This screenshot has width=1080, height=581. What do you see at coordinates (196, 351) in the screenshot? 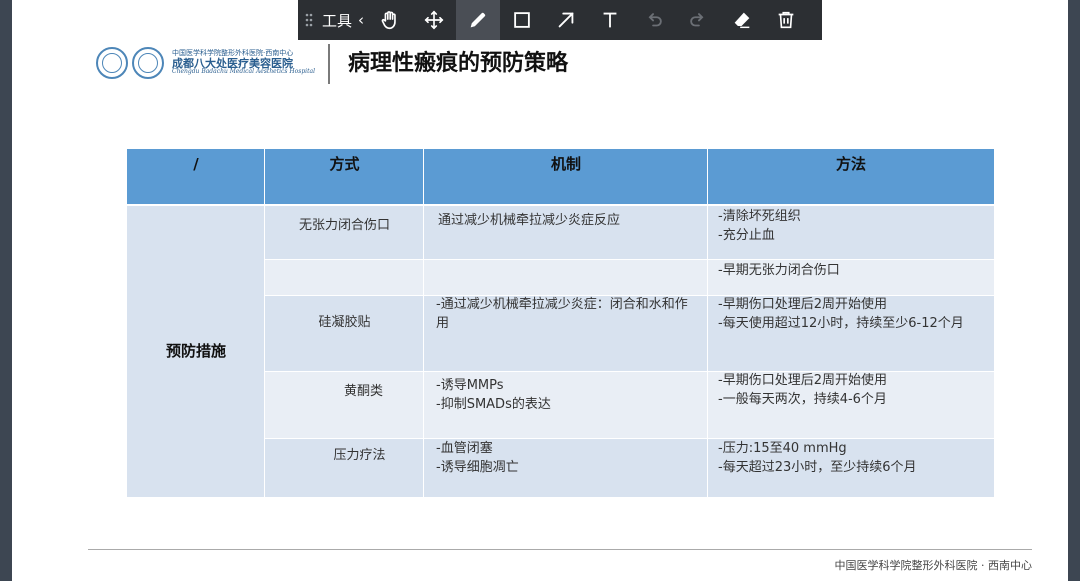
I see `group-label-cell: 预防措施` at bounding box center [196, 351].